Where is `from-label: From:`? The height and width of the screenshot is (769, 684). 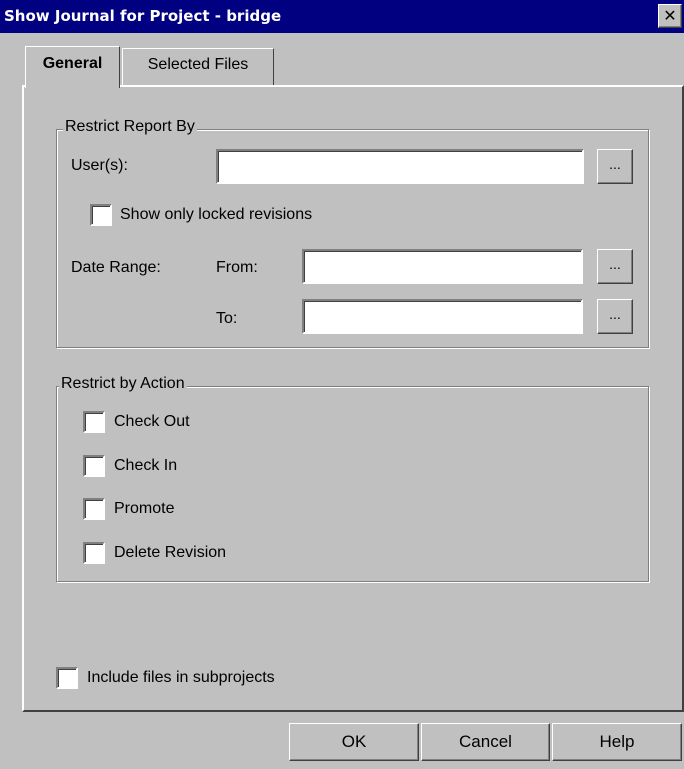
from-label: From: is located at coordinates (237, 267).